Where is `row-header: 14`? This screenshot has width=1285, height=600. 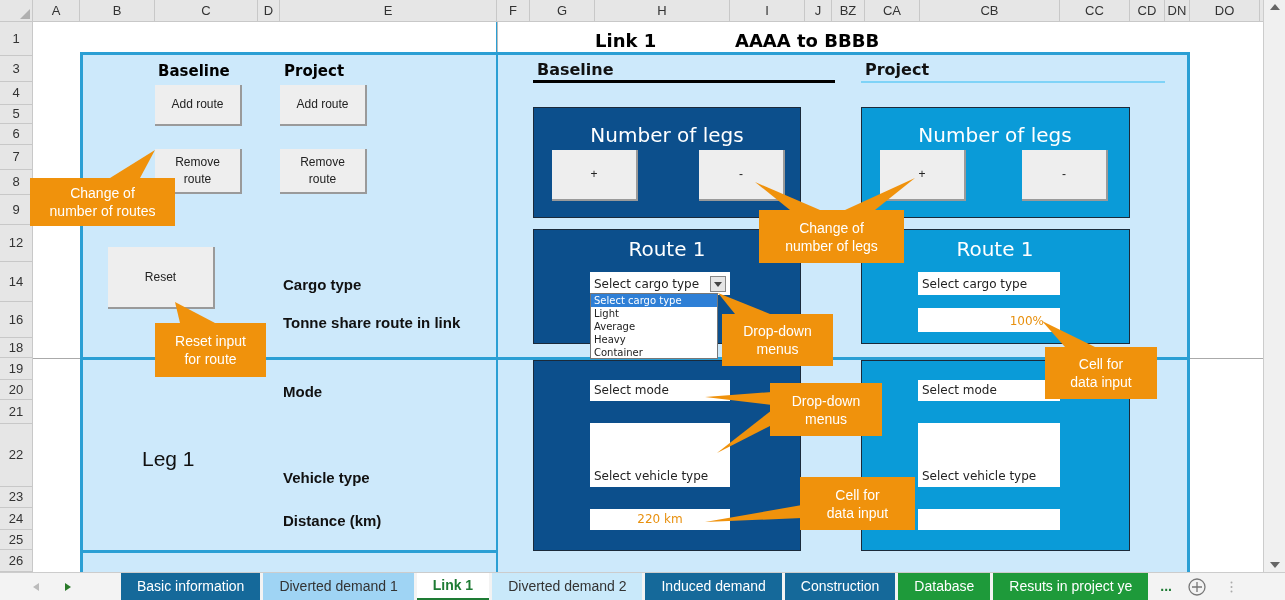
row-header: 14 is located at coordinates (16, 282).